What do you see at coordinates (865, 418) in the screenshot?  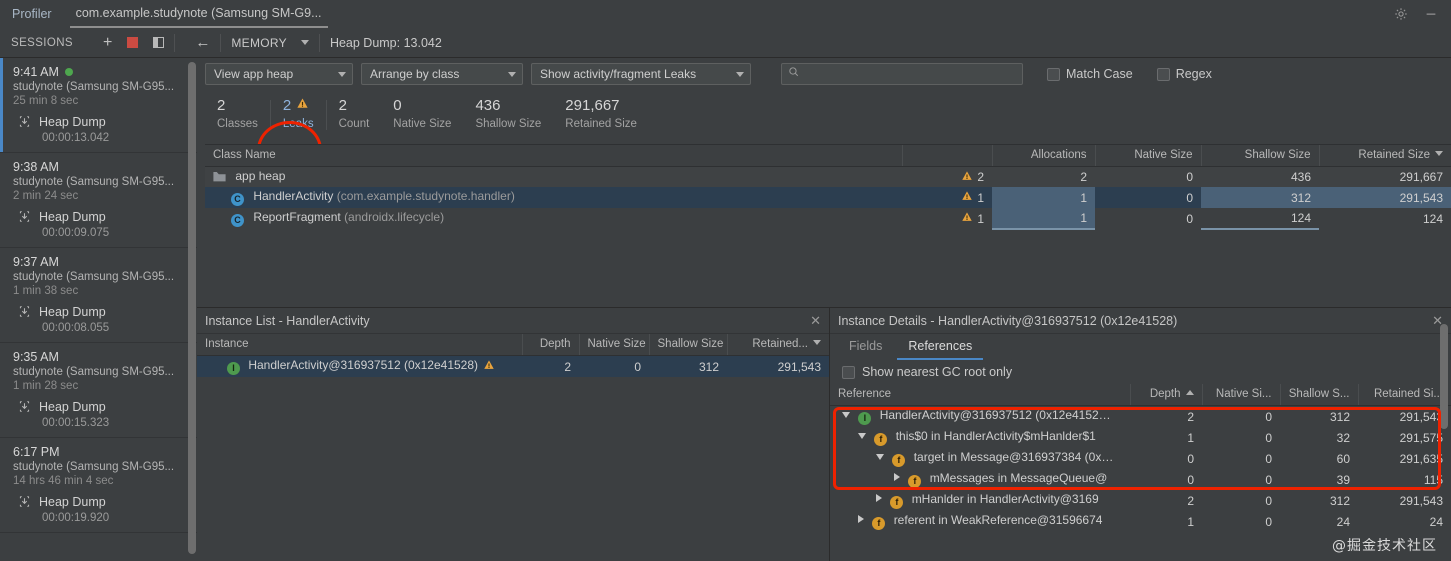 I see `instance-icon: I` at bounding box center [865, 418].